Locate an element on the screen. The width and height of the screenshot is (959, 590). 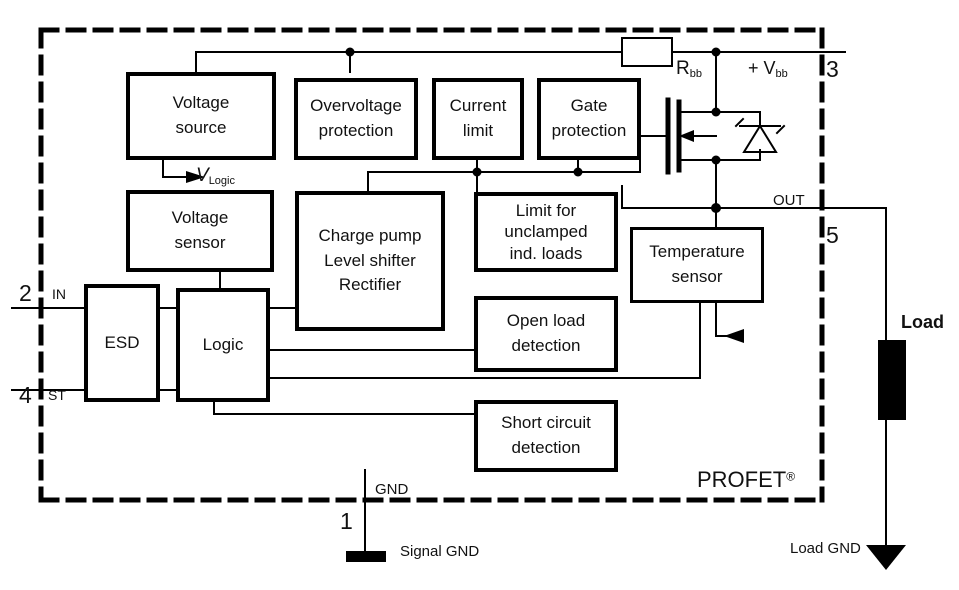
block-line: limit is located at coordinates (478, 130).